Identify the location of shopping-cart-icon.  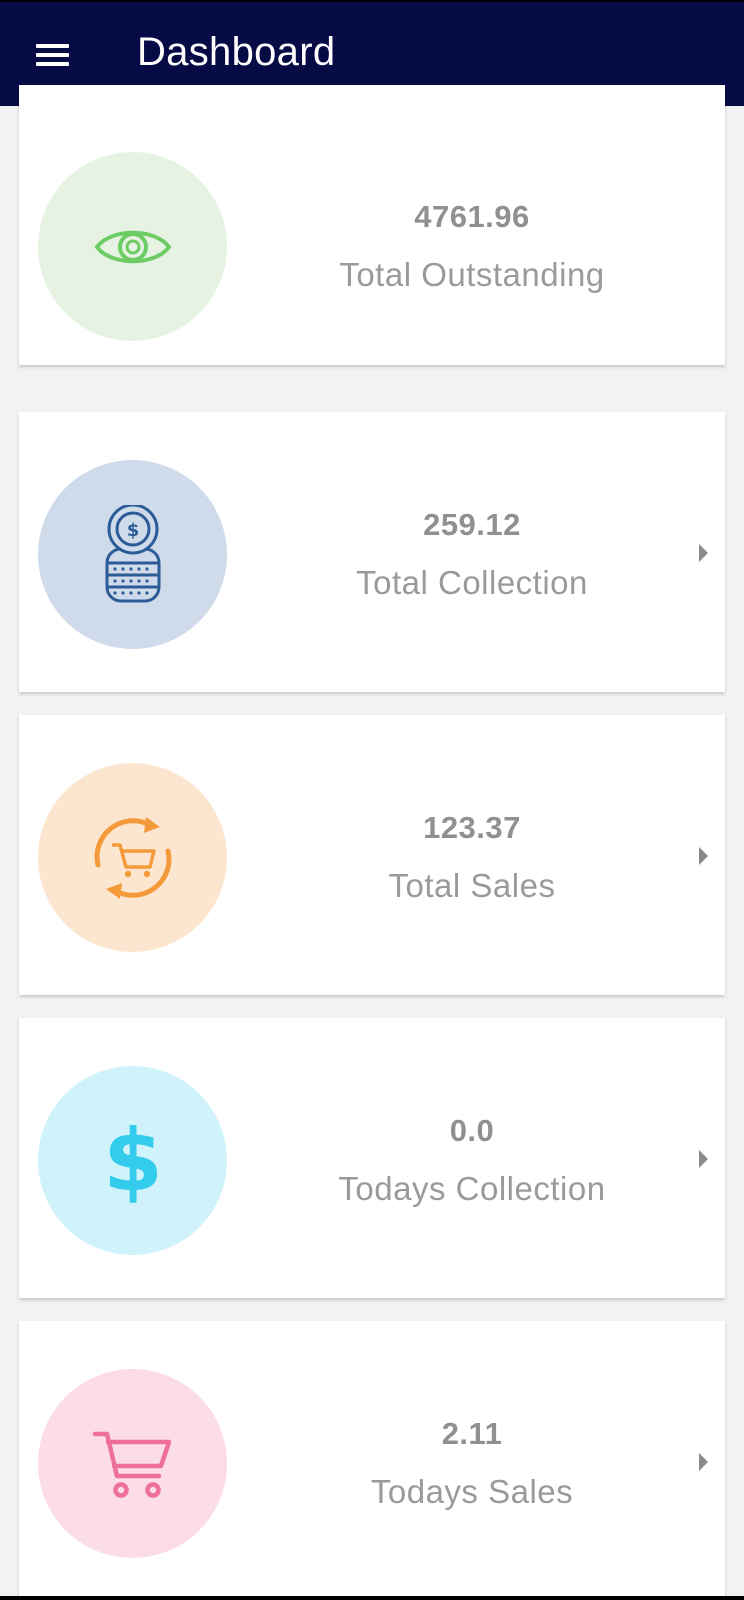
(131, 1464).